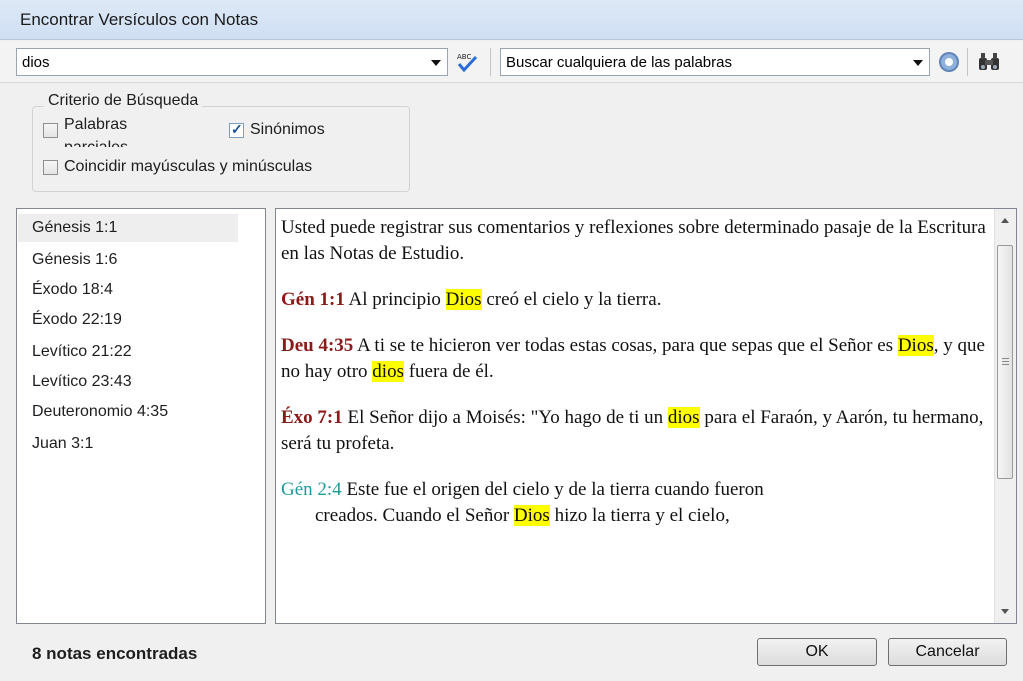 The height and width of the screenshot is (681, 1023). Describe the element at coordinates (571, 299) in the screenshot. I see `verse-text: creó el cielo y la tierra.` at that location.